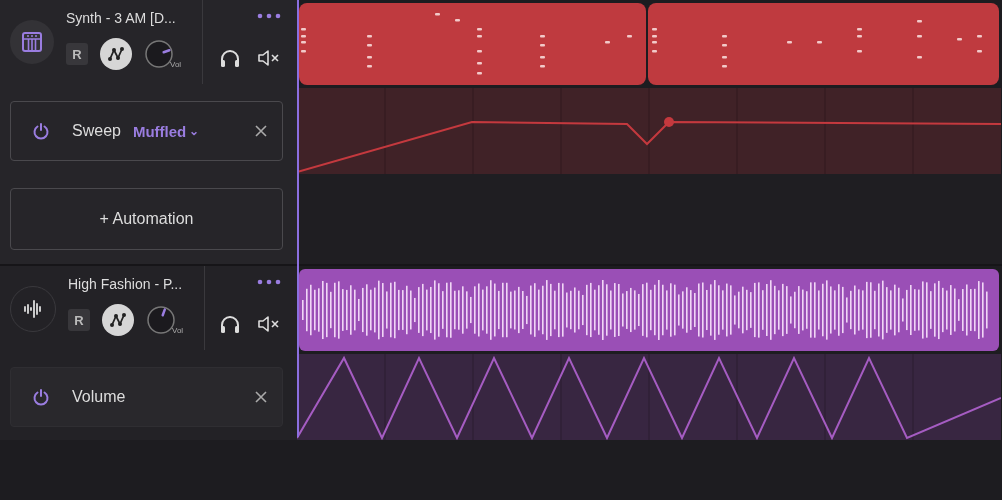  Describe the element at coordinates (96, 131) in the screenshot. I see `automation-parameter-name: Sweep` at that location.